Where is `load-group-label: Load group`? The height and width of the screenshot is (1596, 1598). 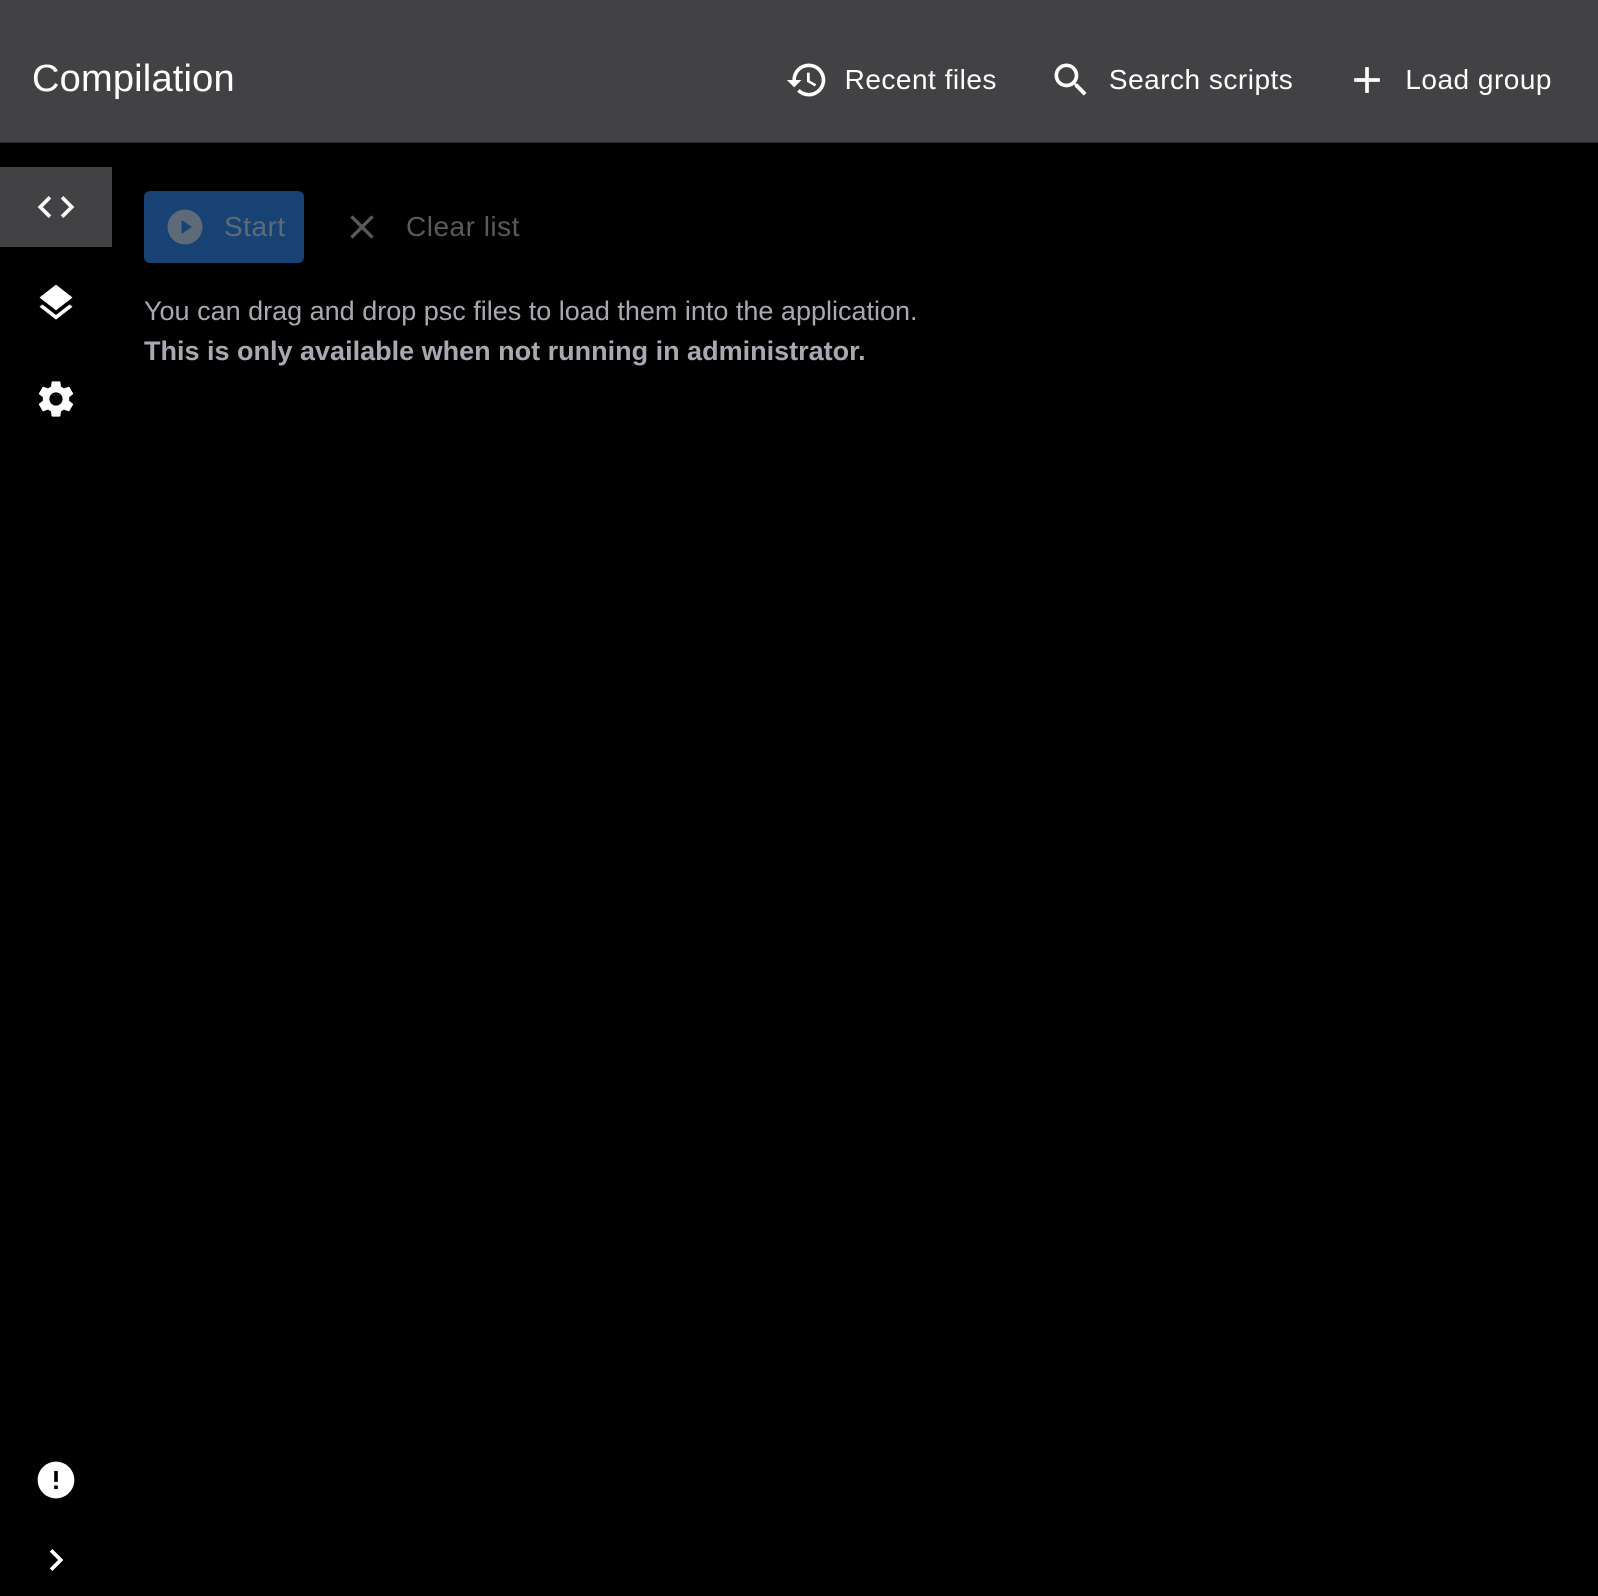 load-group-label: Load group is located at coordinates (1478, 79).